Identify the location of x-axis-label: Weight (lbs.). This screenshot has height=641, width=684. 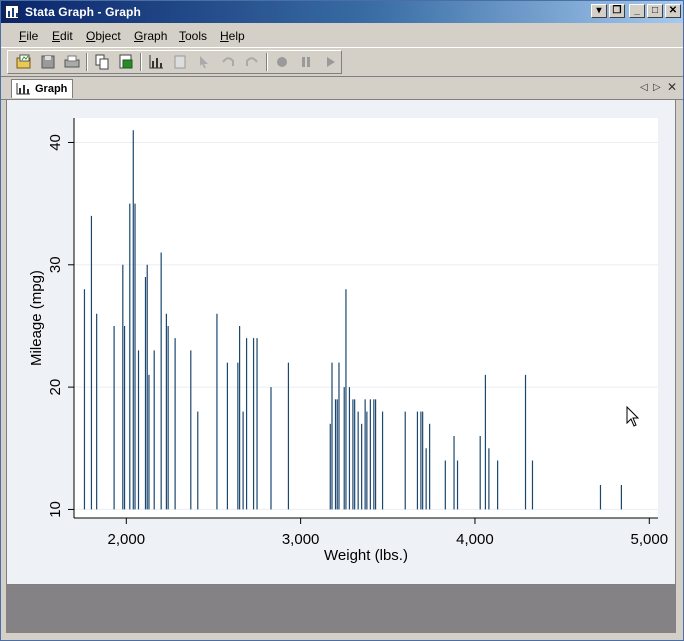
(366, 555).